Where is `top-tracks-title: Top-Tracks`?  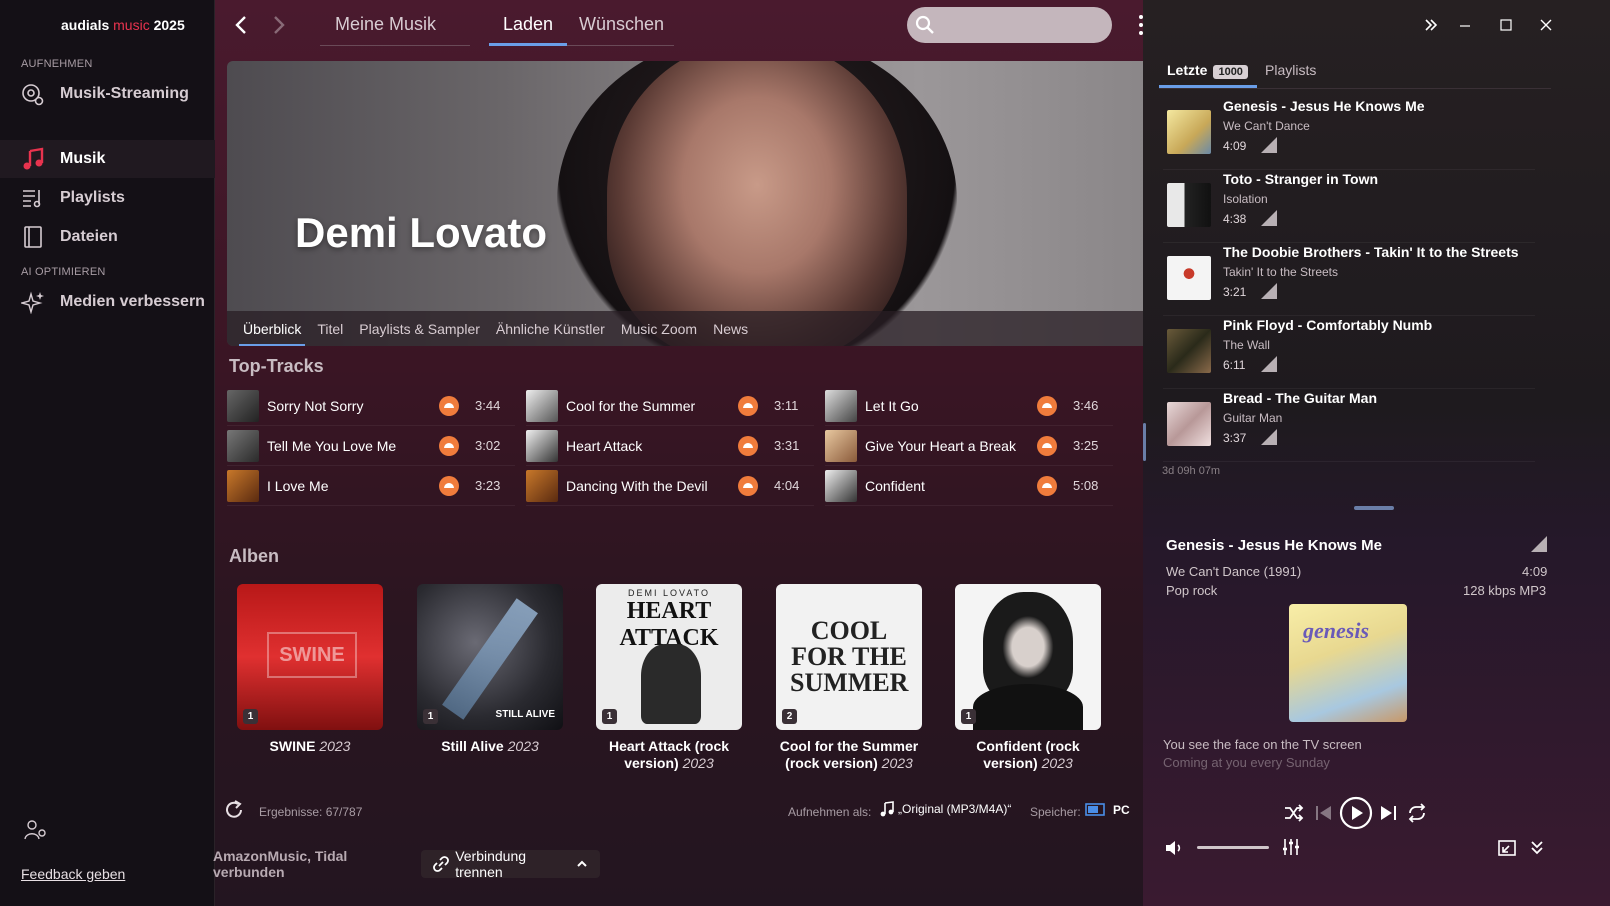 top-tracks-title: Top-Tracks is located at coordinates (276, 366).